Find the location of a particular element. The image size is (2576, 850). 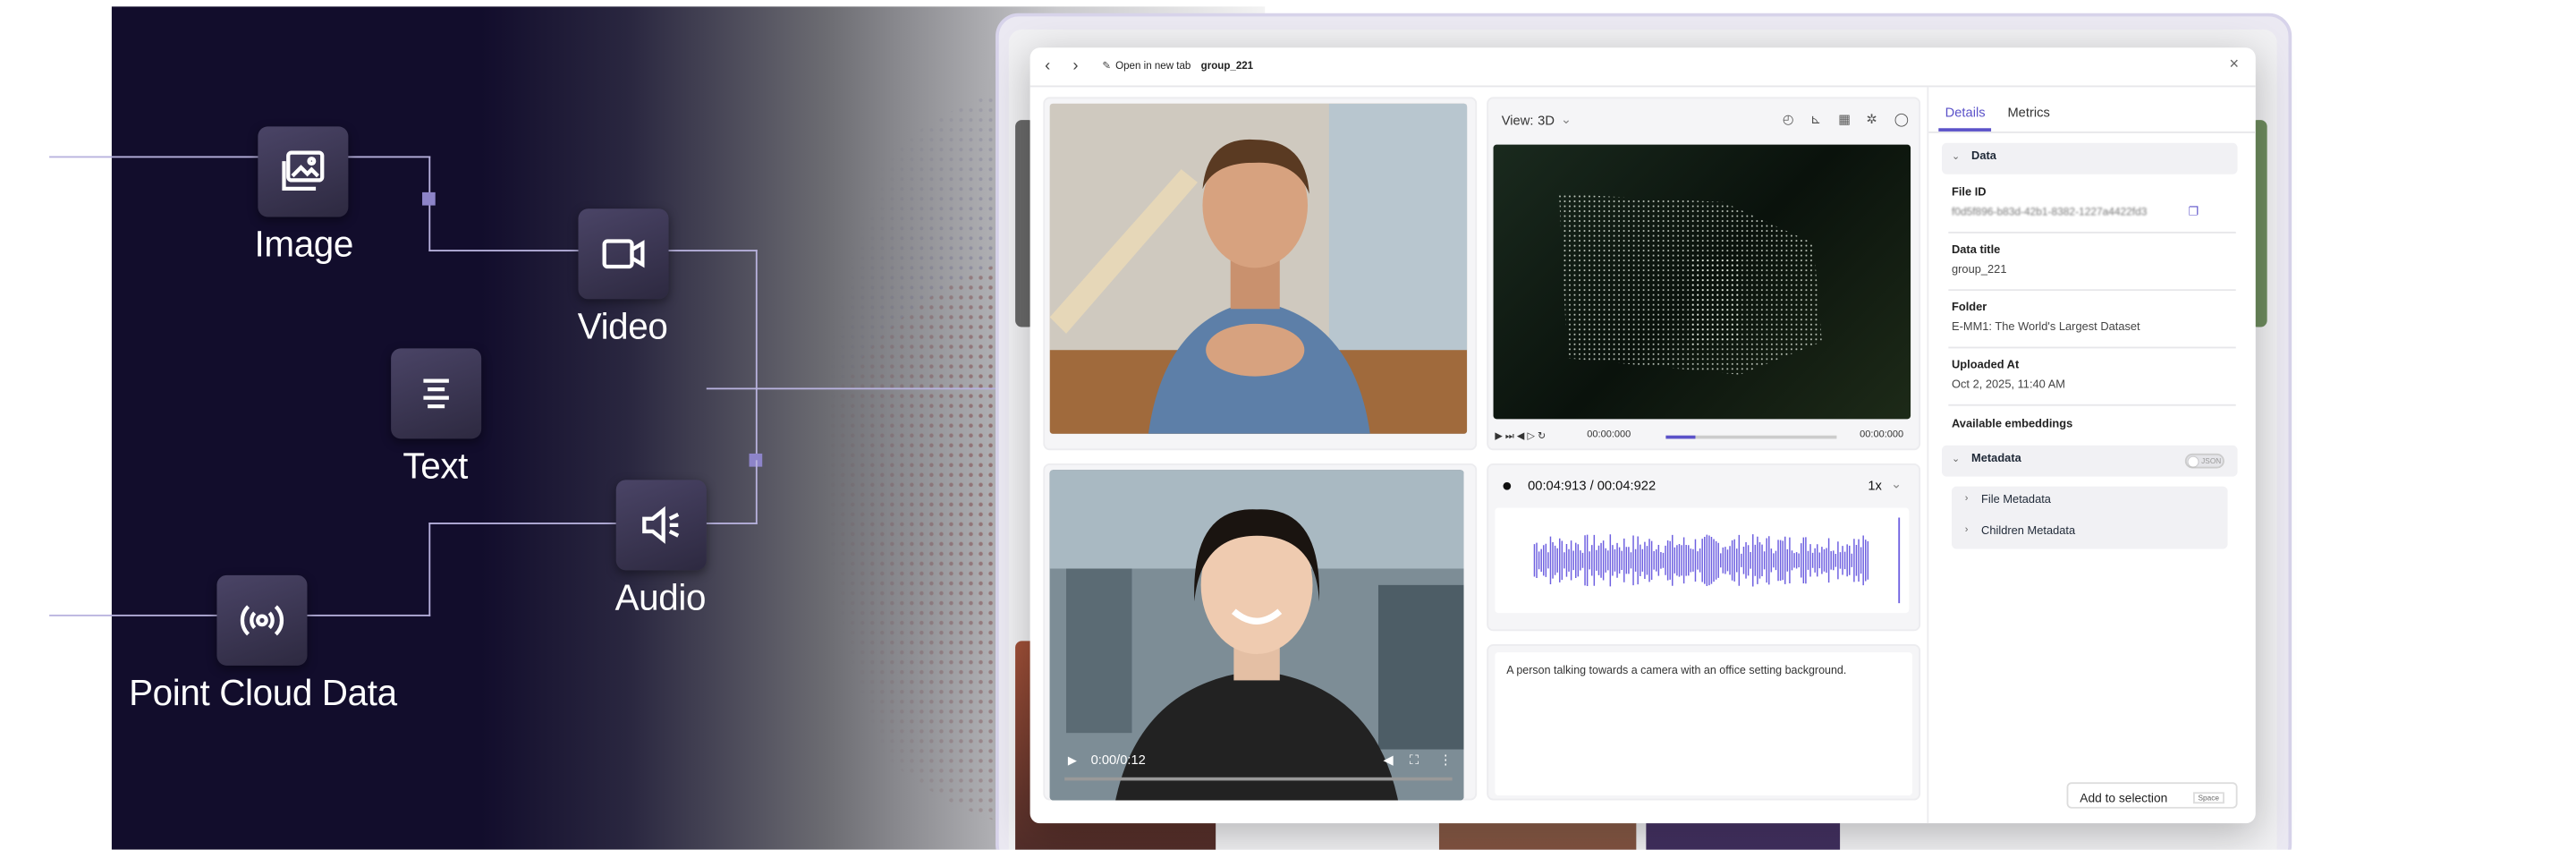

folder-label: Folder is located at coordinates (1969, 308).